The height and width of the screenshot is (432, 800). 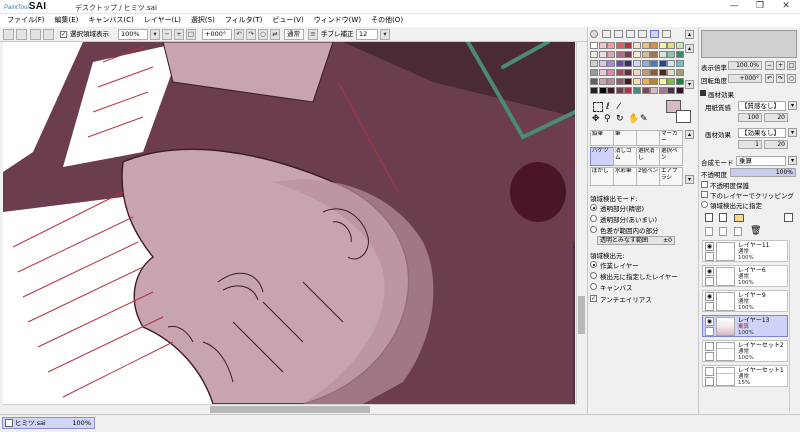 What do you see at coordinates (594, 34) in the screenshot?
I see `color-wheel-icon` at bounding box center [594, 34].